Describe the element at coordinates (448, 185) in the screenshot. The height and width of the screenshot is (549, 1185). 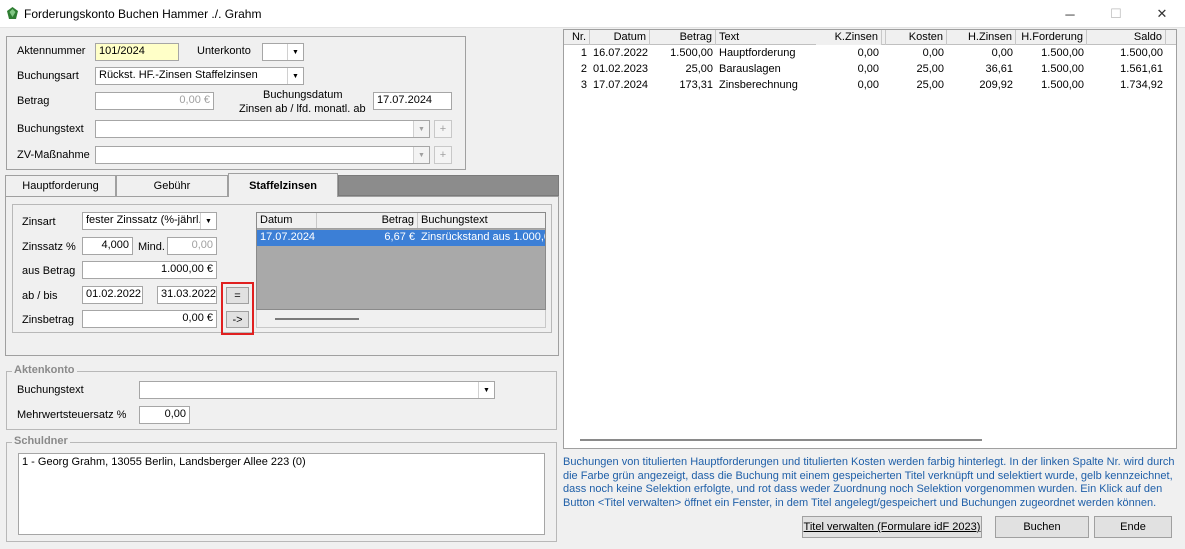
I see `tab-strip-filler` at that location.